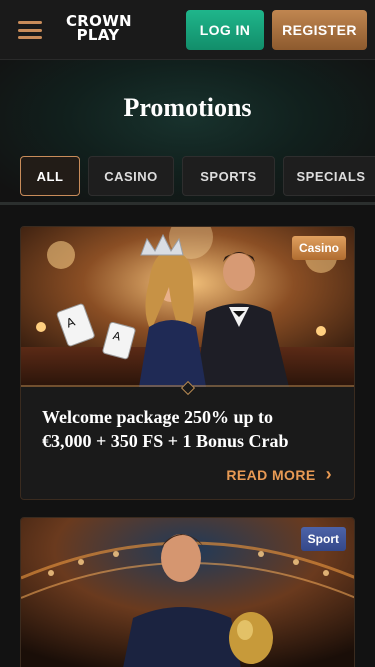 The height and width of the screenshot is (667, 375). I want to click on login-button: LOG IN, so click(225, 30).